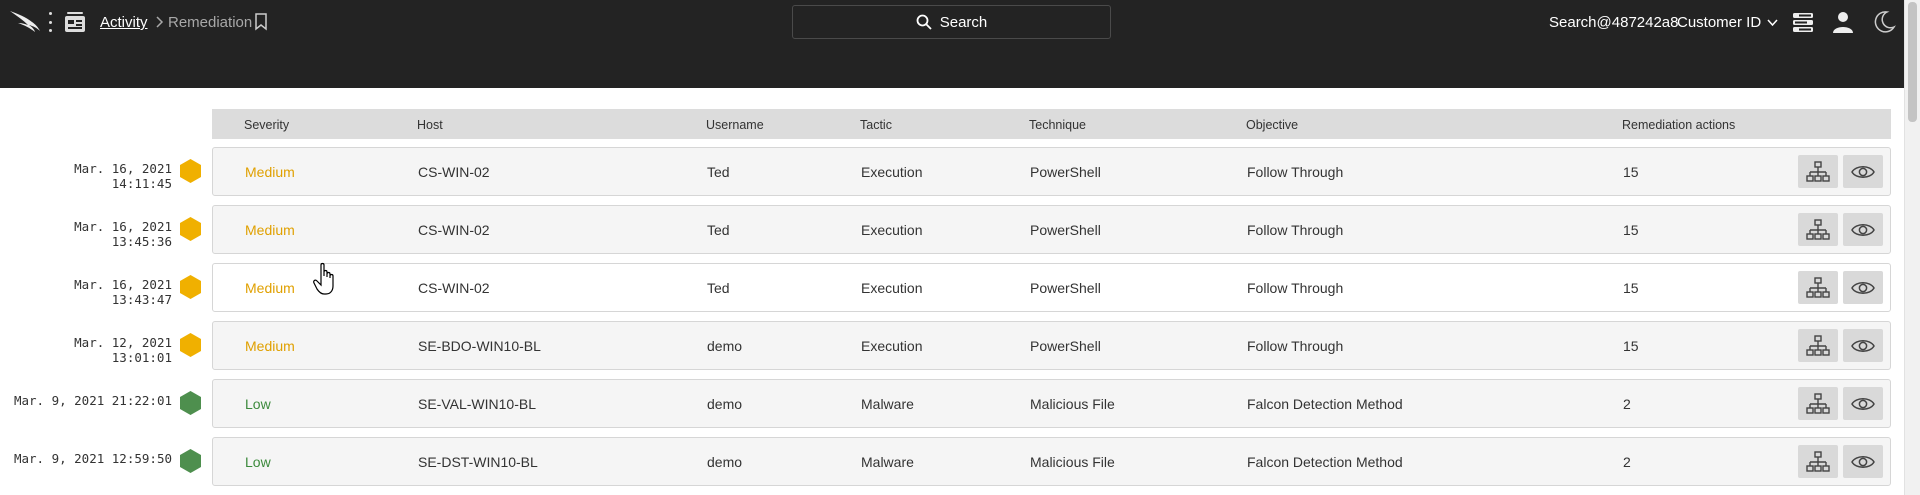  What do you see at coordinates (261, 22) in the screenshot?
I see `bookmark-icon` at bounding box center [261, 22].